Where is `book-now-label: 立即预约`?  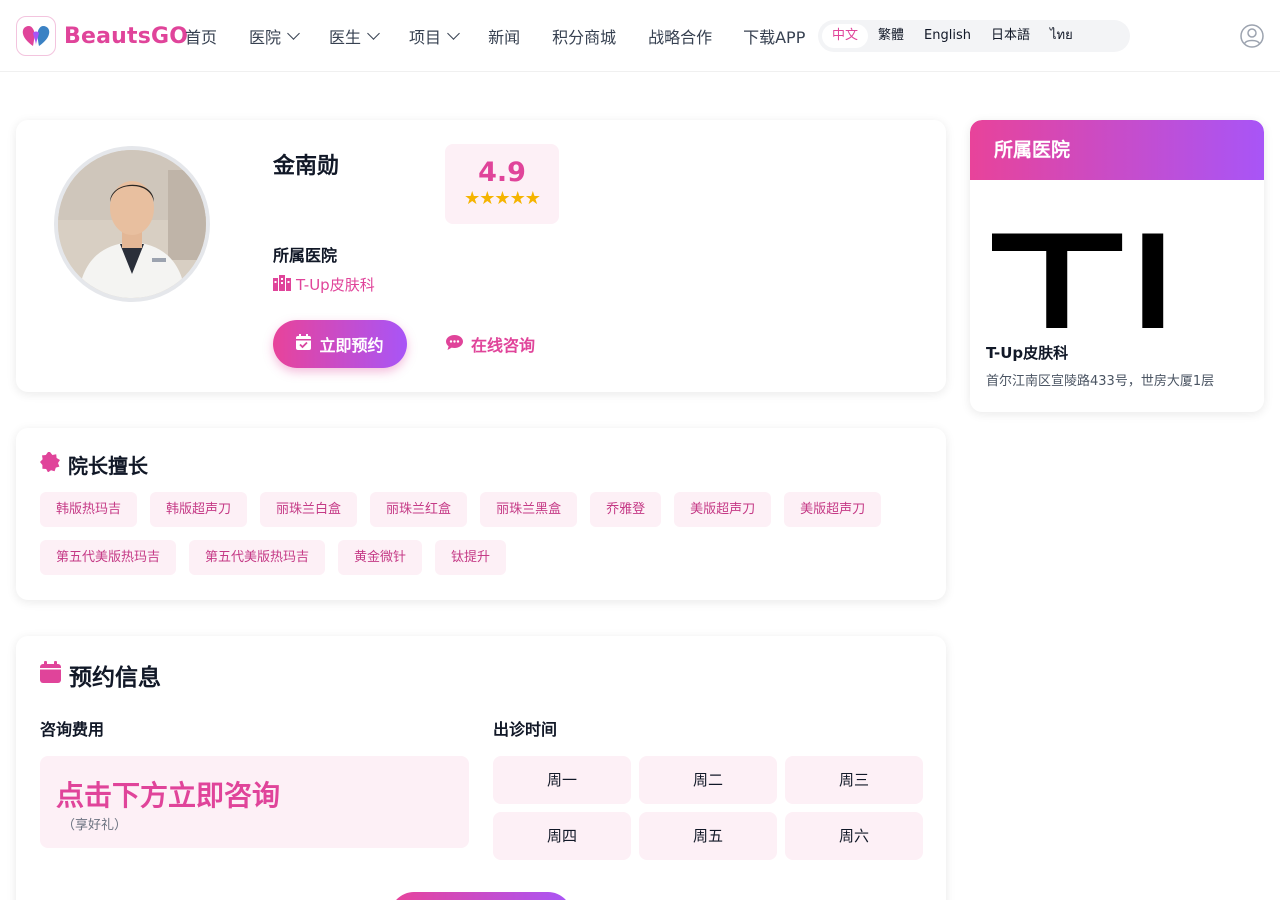 book-now-label: 立即预约 is located at coordinates (351, 345).